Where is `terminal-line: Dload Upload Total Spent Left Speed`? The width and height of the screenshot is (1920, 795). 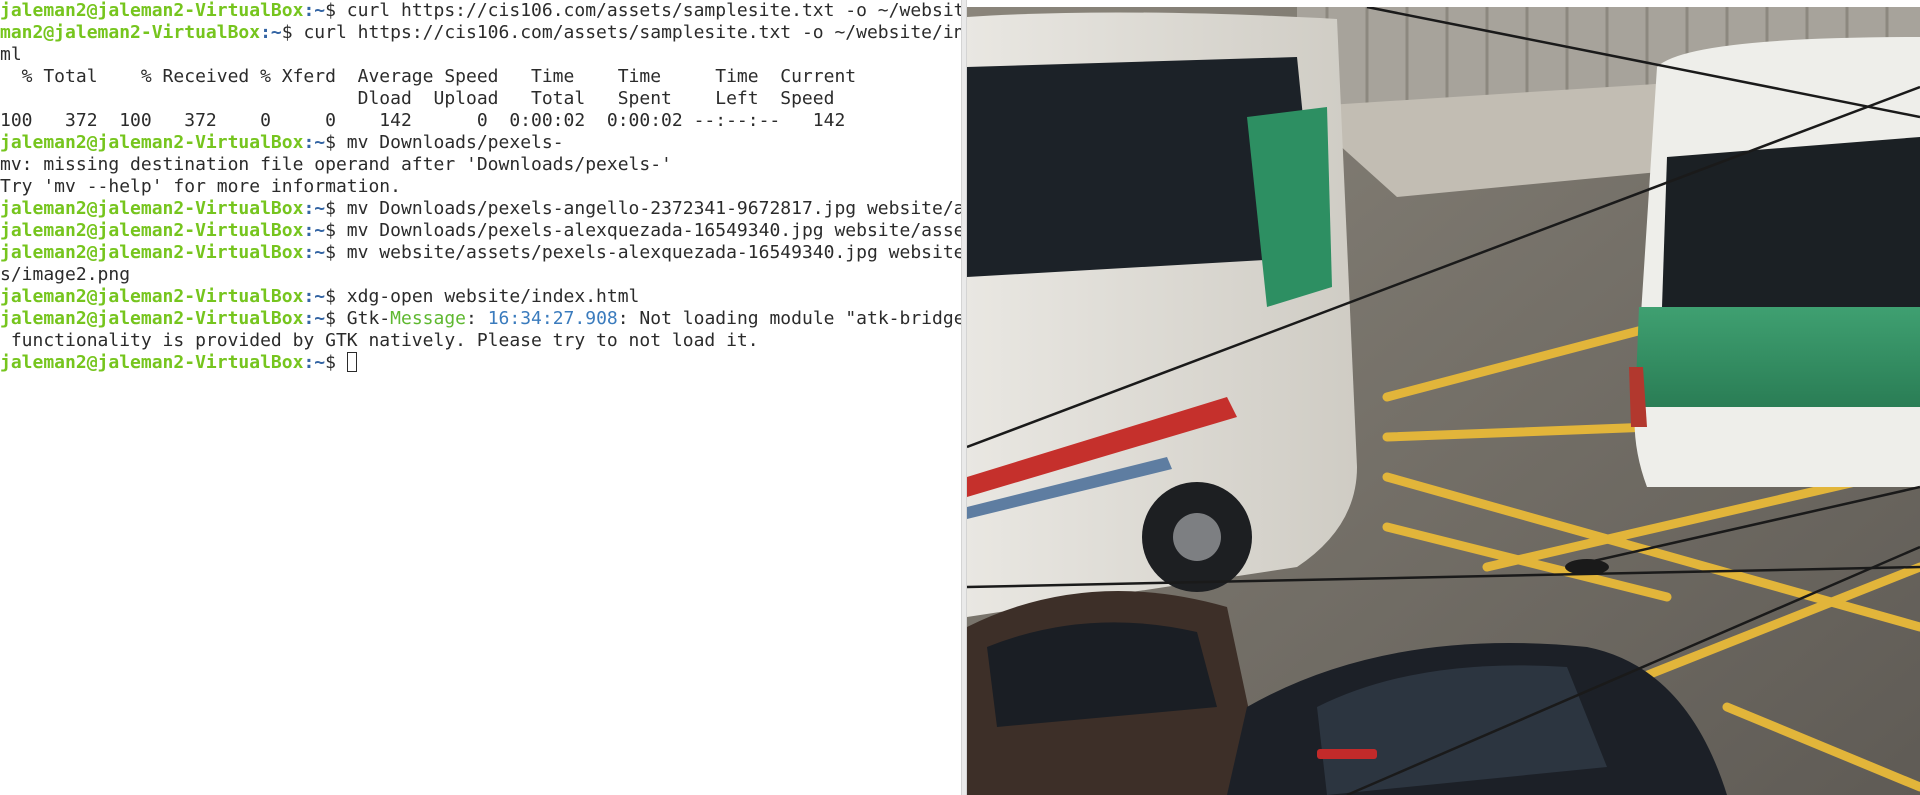 terminal-line: Dload Upload Total Spent Left Speed is located at coordinates (480, 99).